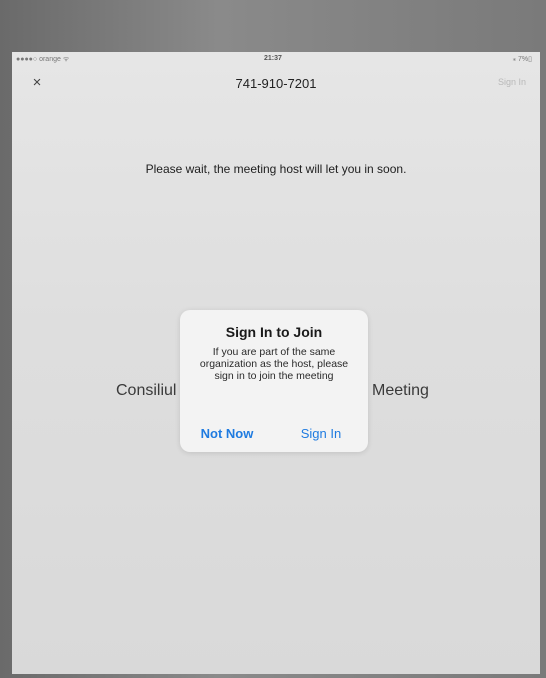 The width and height of the screenshot is (546, 678). I want to click on alert-button-row: Not Now Sign In, so click(274, 435).